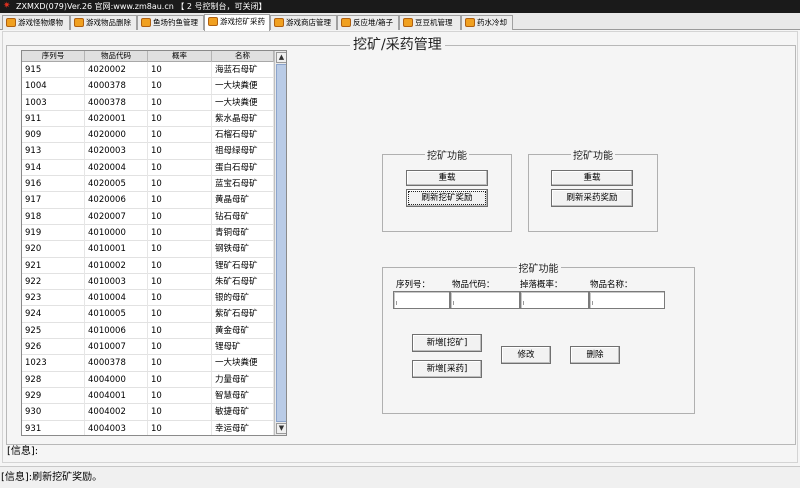 The height and width of the screenshot is (488, 800). Describe the element at coordinates (116, 200) in the screenshot. I see `item-code-cell: 4020006` at that location.